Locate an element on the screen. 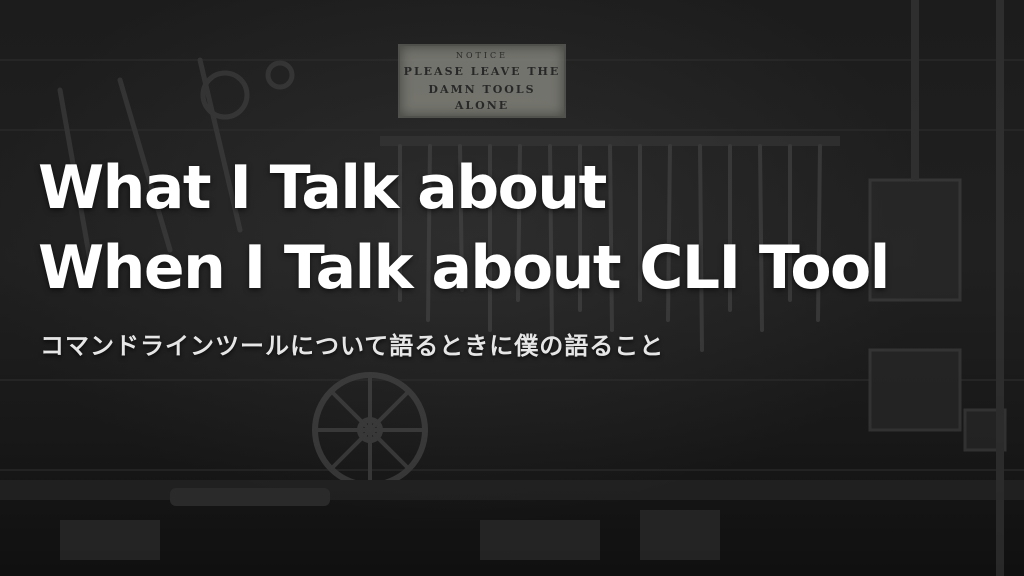 The image size is (1024, 576). notice-sign-heading: NOTICE is located at coordinates (481, 55).